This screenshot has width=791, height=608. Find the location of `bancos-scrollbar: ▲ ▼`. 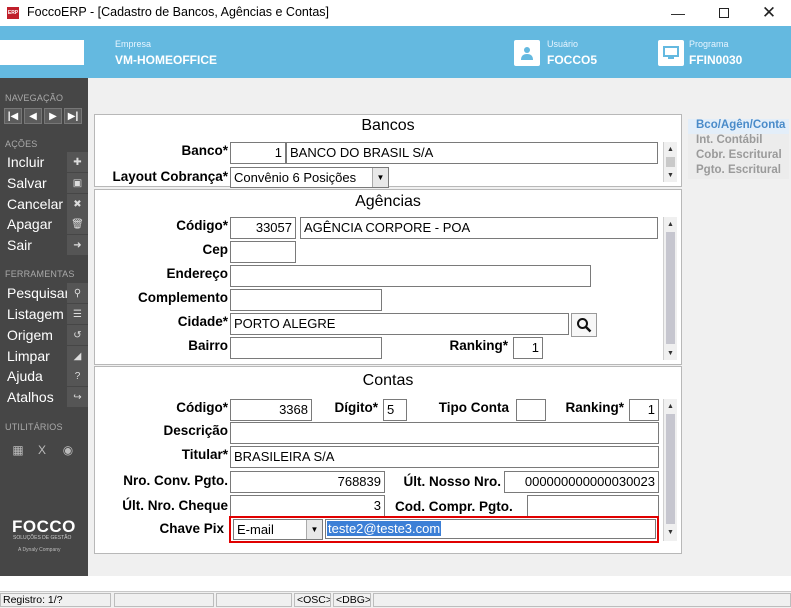

bancos-scrollbar: ▲ ▼ is located at coordinates (670, 162).